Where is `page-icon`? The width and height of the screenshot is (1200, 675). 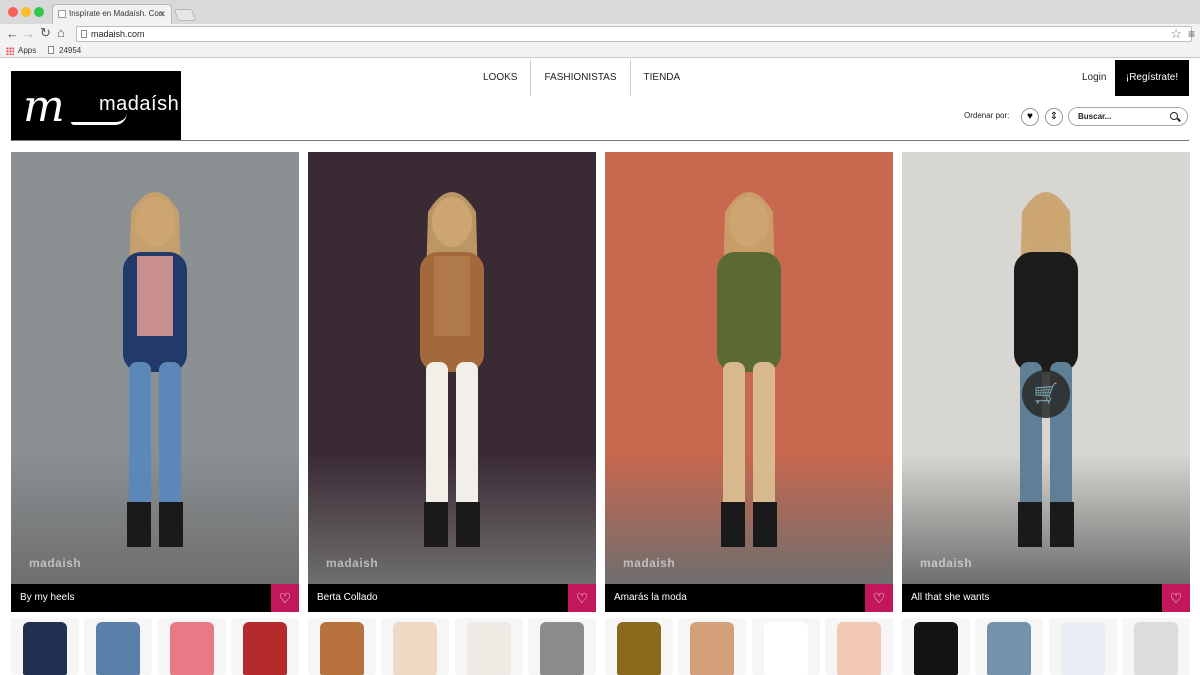 page-icon is located at coordinates (84, 34).